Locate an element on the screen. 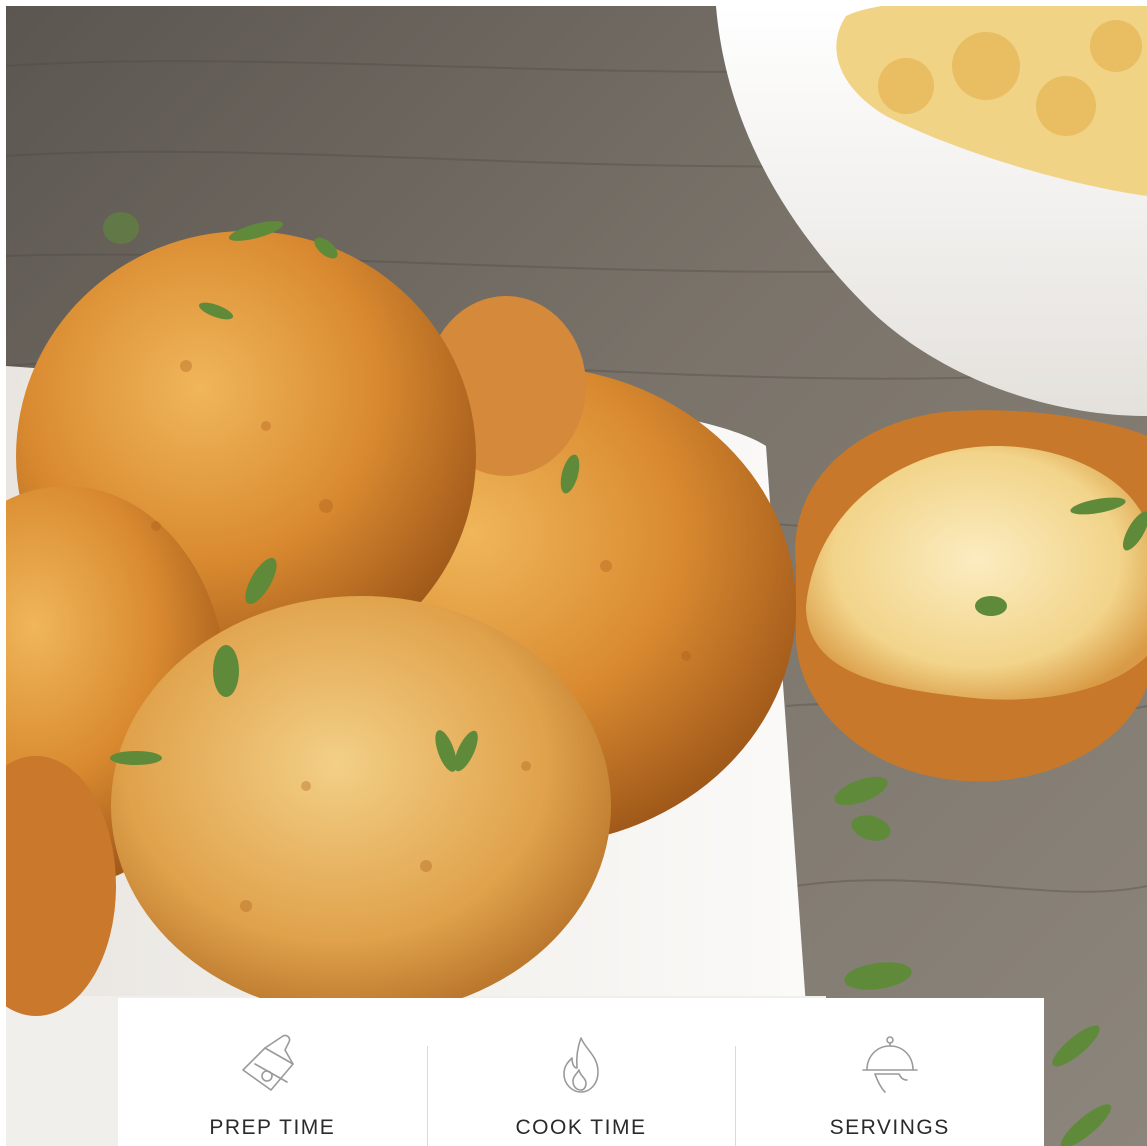 Image resolution: width=1147 pixels, height=1146 pixels. cutting-board-icon is located at coordinates (272, 1065).